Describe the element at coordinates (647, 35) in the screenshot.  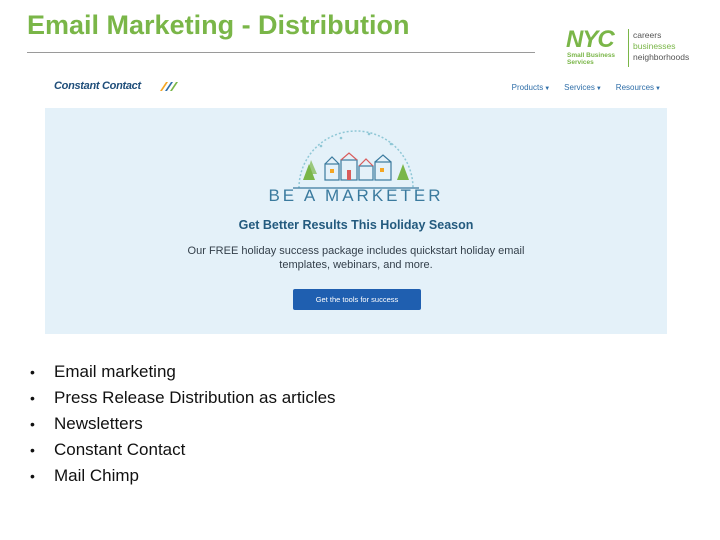
I see `nyc-word-careers: careers` at that location.